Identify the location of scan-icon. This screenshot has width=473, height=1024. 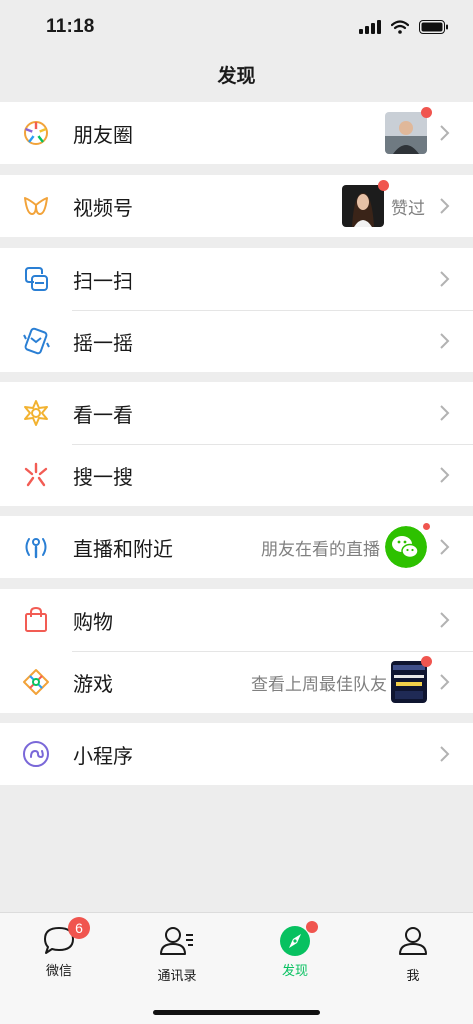
(36, 279).